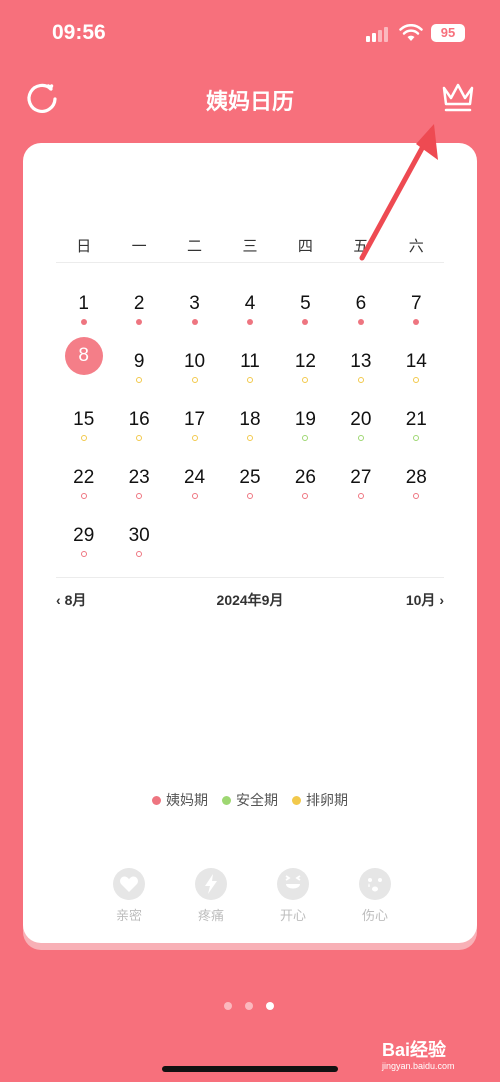 The width and height of the screenshot is (500, 1082). Describe the element at coordinates (210, 915) in the screenshot. I see `mood-label: 疼痛` at that location.